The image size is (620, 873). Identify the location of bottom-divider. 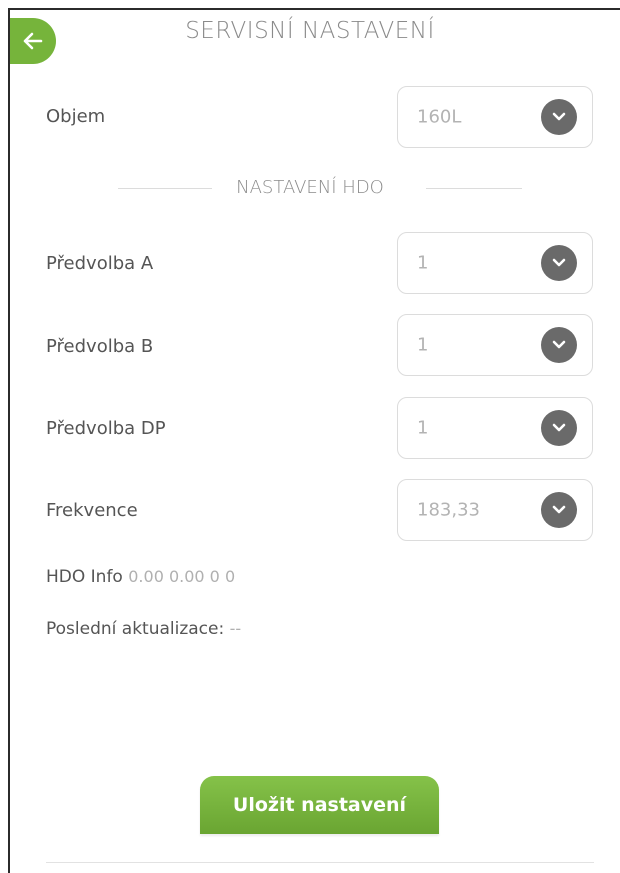
(320, 862).